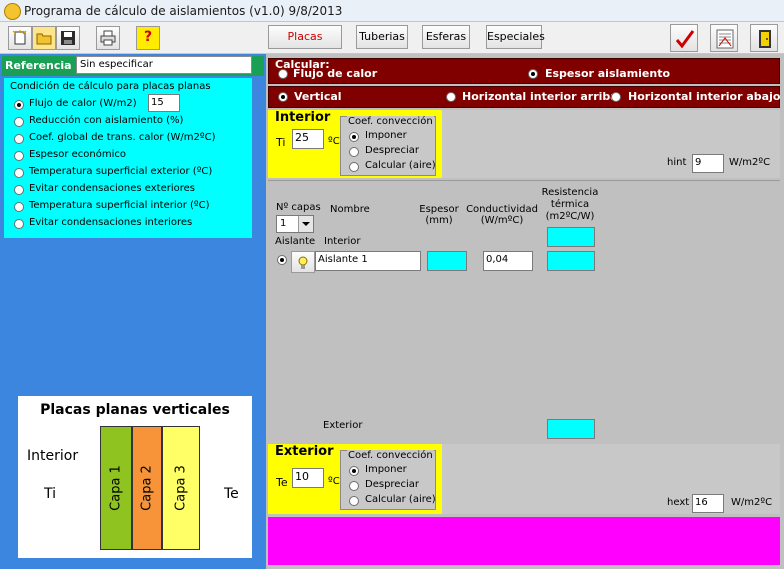 The width and height of the screenshot is (784, 569). Describe the element at coordinates (108, 38) in the screenshot. I see `print-icon` at that location.